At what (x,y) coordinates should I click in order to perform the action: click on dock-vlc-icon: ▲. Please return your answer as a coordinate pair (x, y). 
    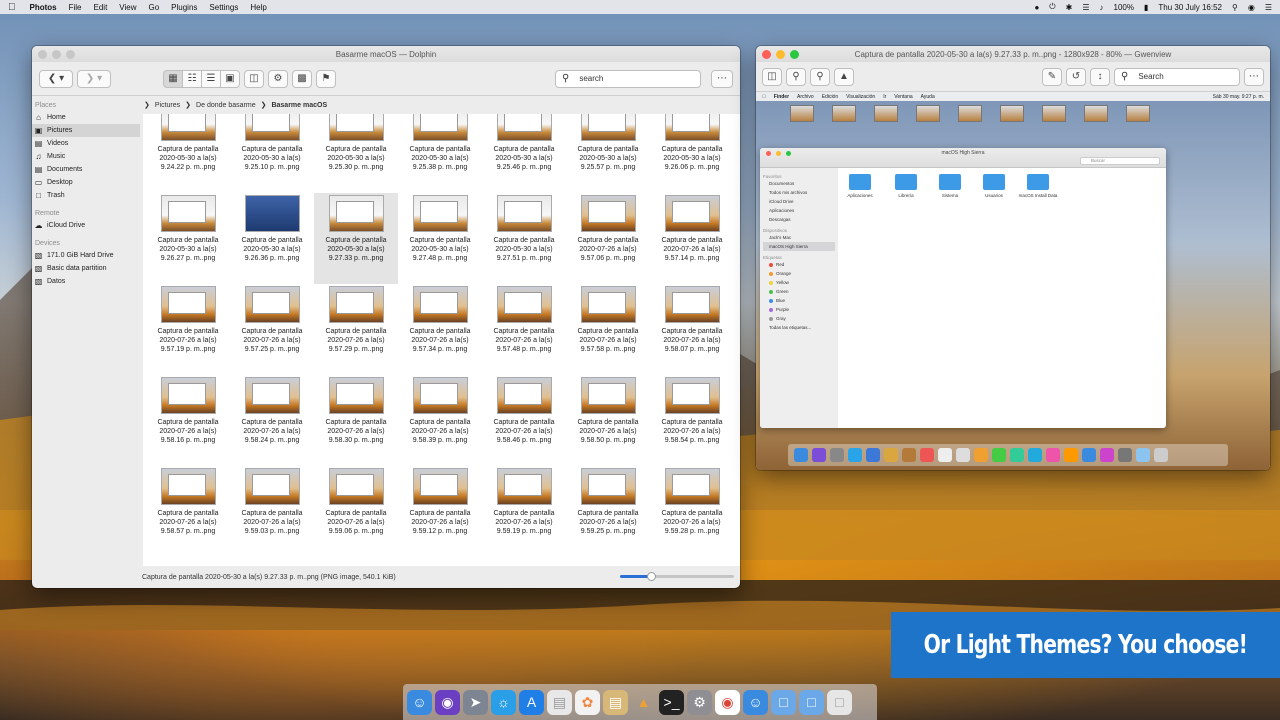
    Looking at the image, I should click on (643, 702).